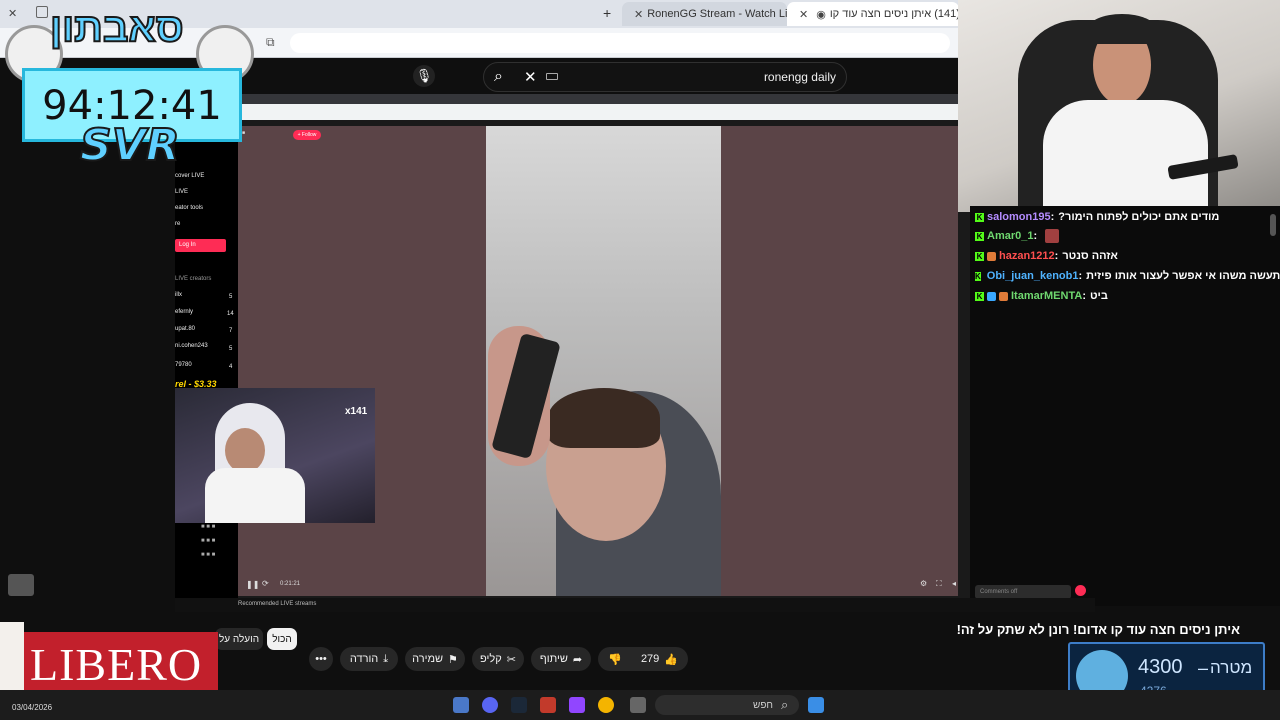 The width and height of the screenshot is (1280, 720). What do you see at coordinates (239, 639) in the screenshot?
I see `chip-uploaded: הועלה על` at bounding box center [239, 639].